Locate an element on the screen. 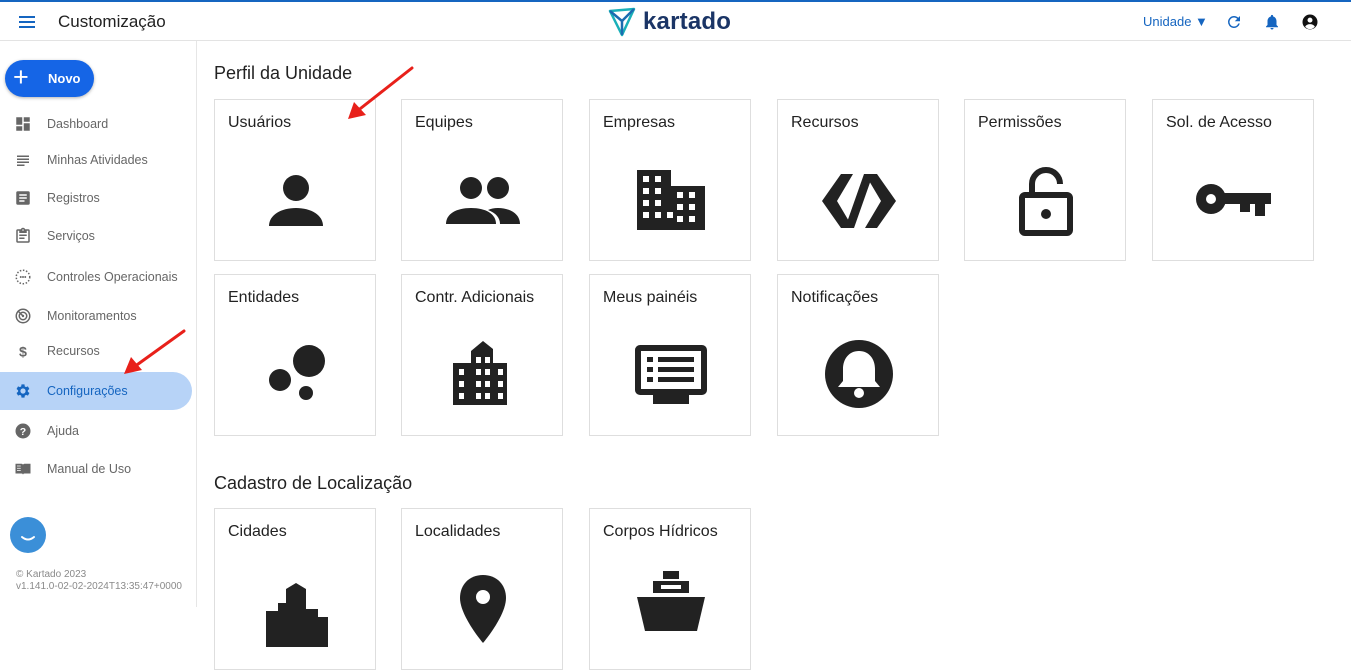 The height and width of the screenshot is (670, 1351). section-title-cadastro: Cadastro de Localização is located at coordinates (313, 483).